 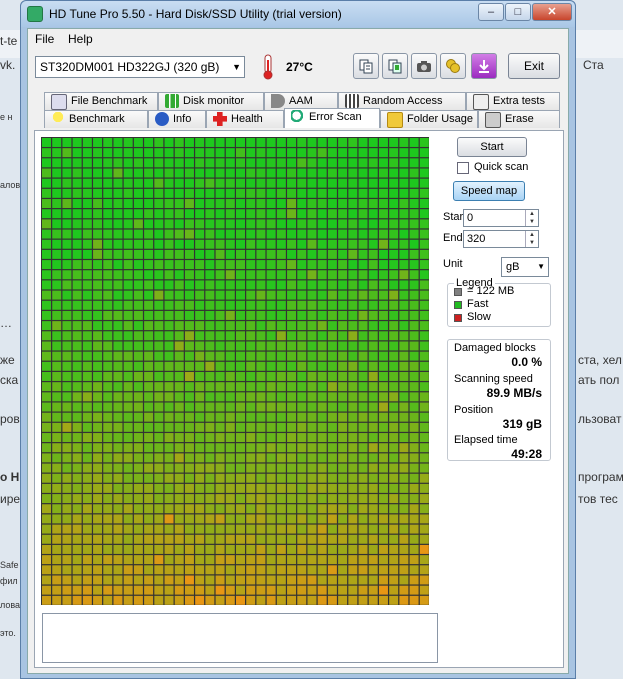 I want to click on speed-map-button: Speed map, so click(x=489, y=191).